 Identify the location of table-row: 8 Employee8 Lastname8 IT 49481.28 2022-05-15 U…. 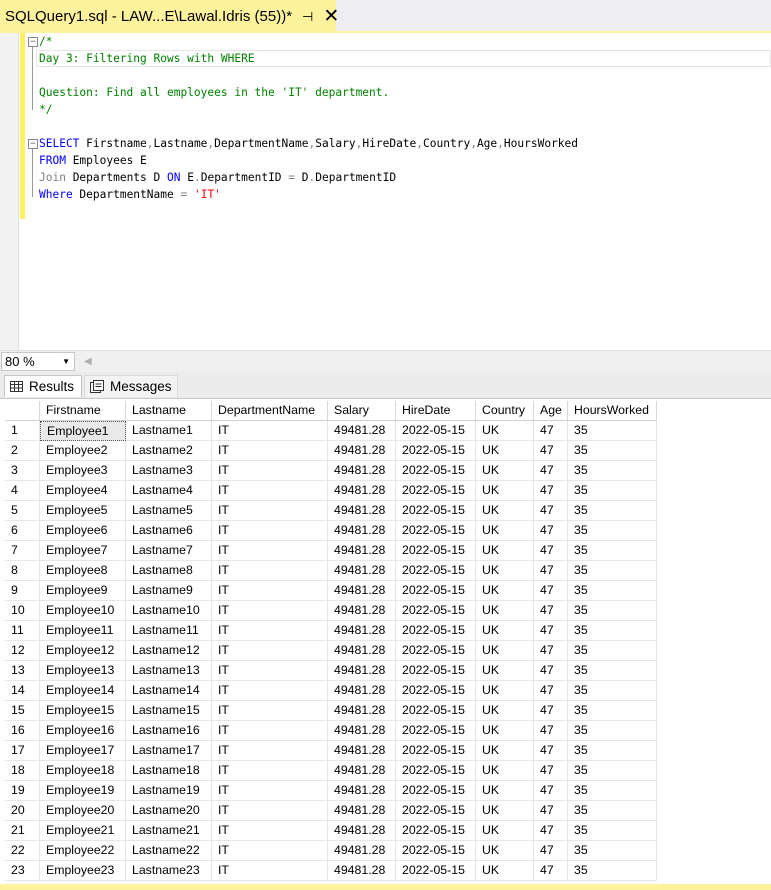
(331, 571).